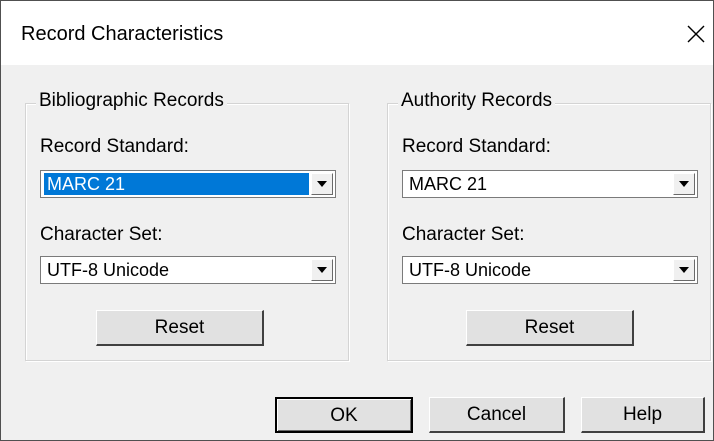  Describe the element at coordinates (131, 101) in the screenshot. I see `bibliographic-records-legend: Bibliographic Records` at that location.